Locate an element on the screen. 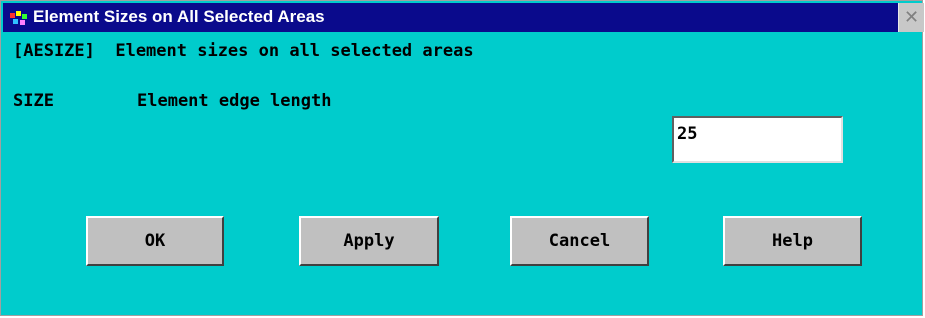  close-icon: ✕ is located at coordinates (911, 17).